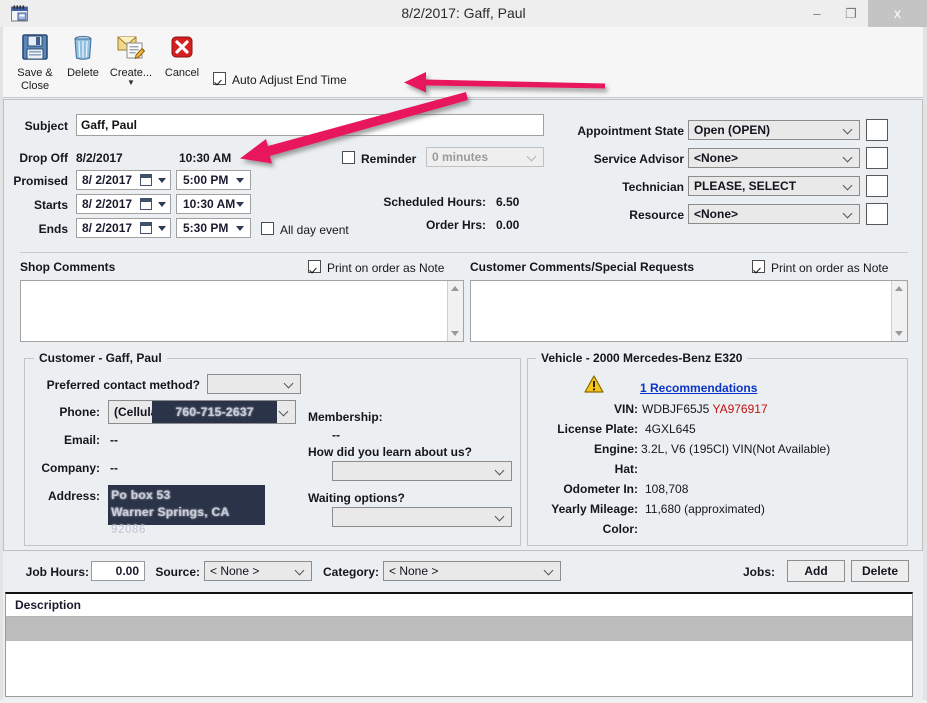 The image size is (927, 703). I want to click on address-line-1: Po box 53, so click(141, 495).